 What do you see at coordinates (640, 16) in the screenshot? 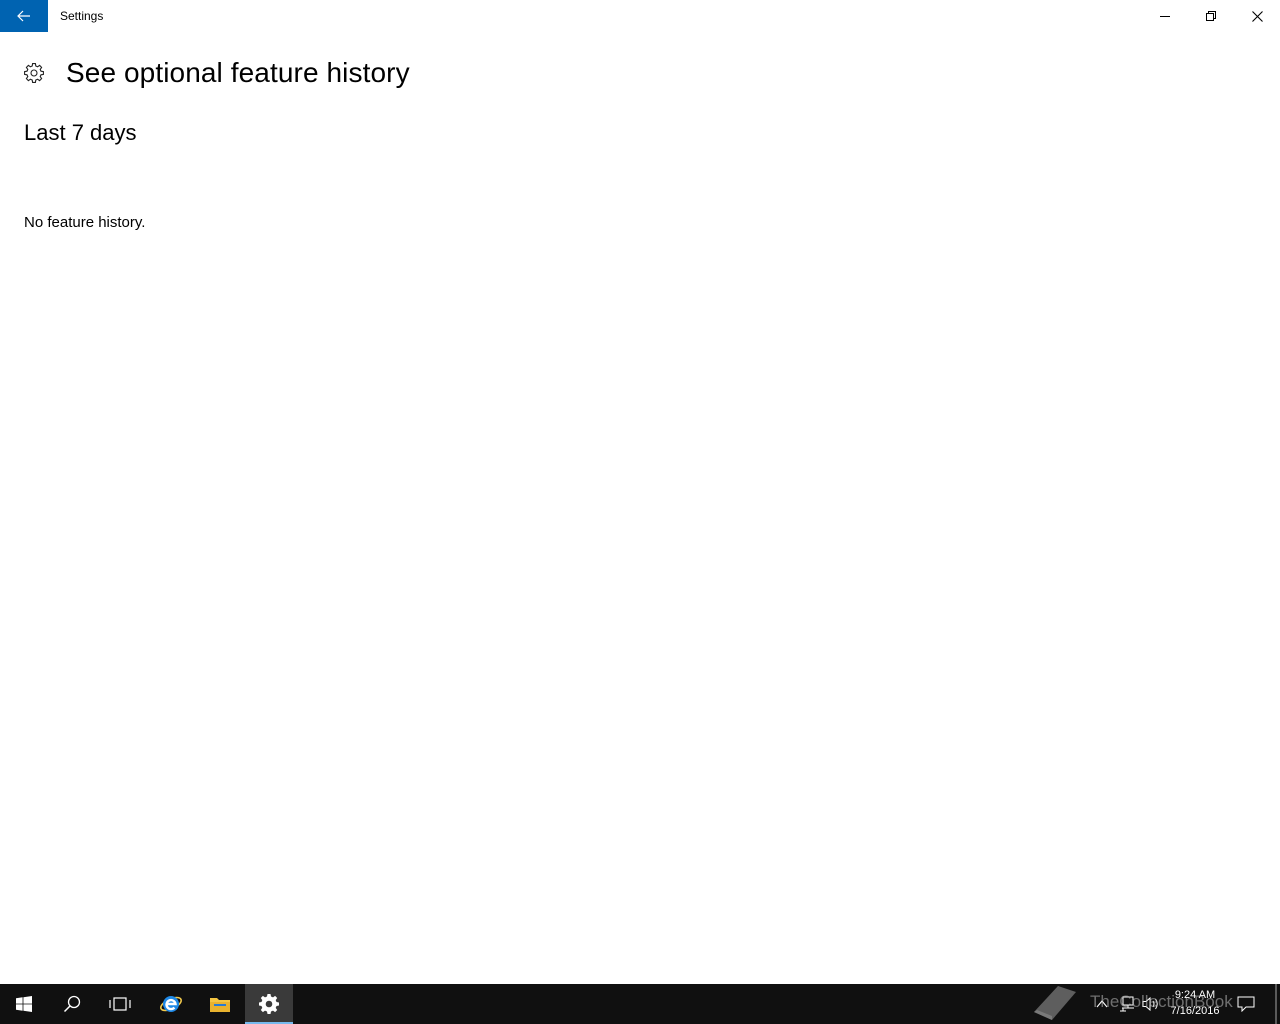
I see `title-bar: Settings` at bounding box center [640, 16].